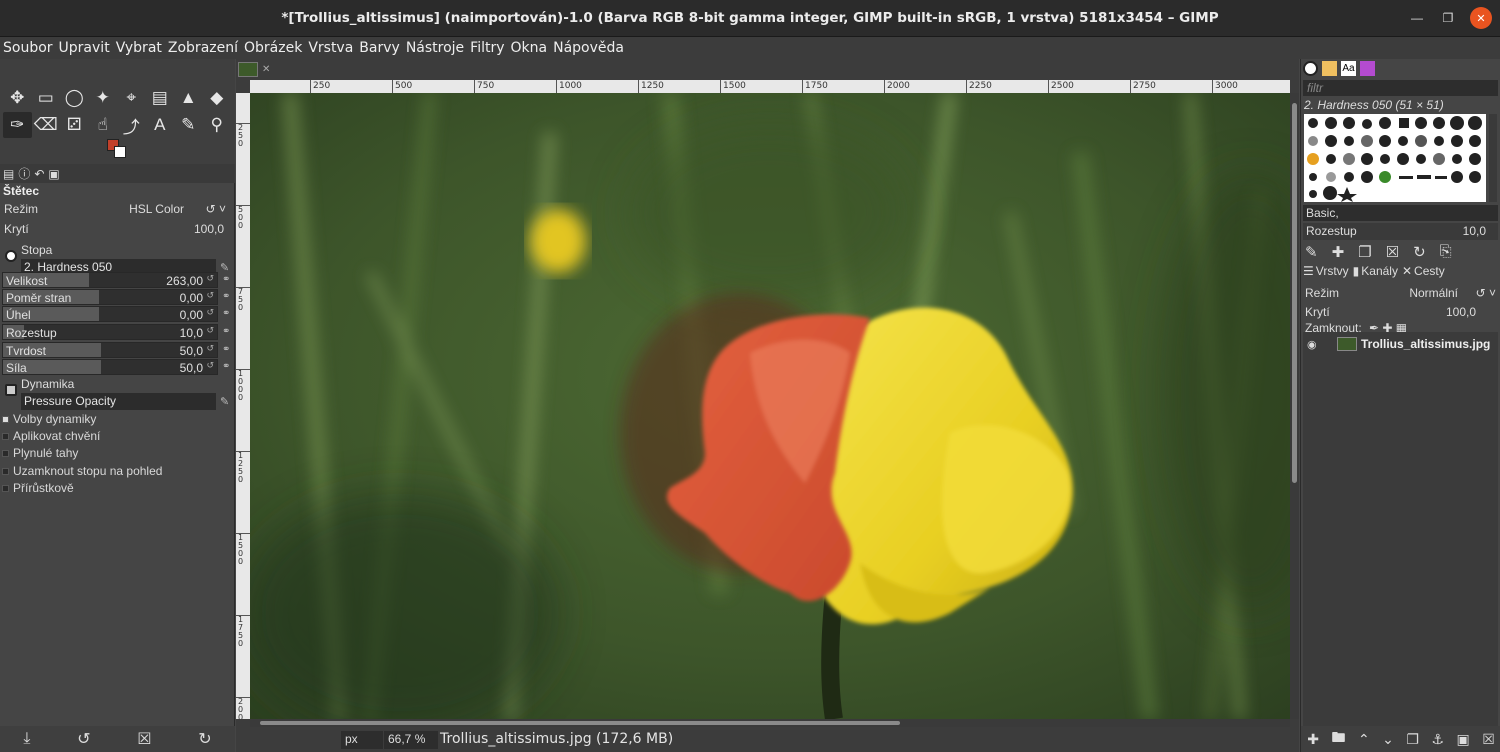  I want to click on fg-bg-colors, so click(118, 150).